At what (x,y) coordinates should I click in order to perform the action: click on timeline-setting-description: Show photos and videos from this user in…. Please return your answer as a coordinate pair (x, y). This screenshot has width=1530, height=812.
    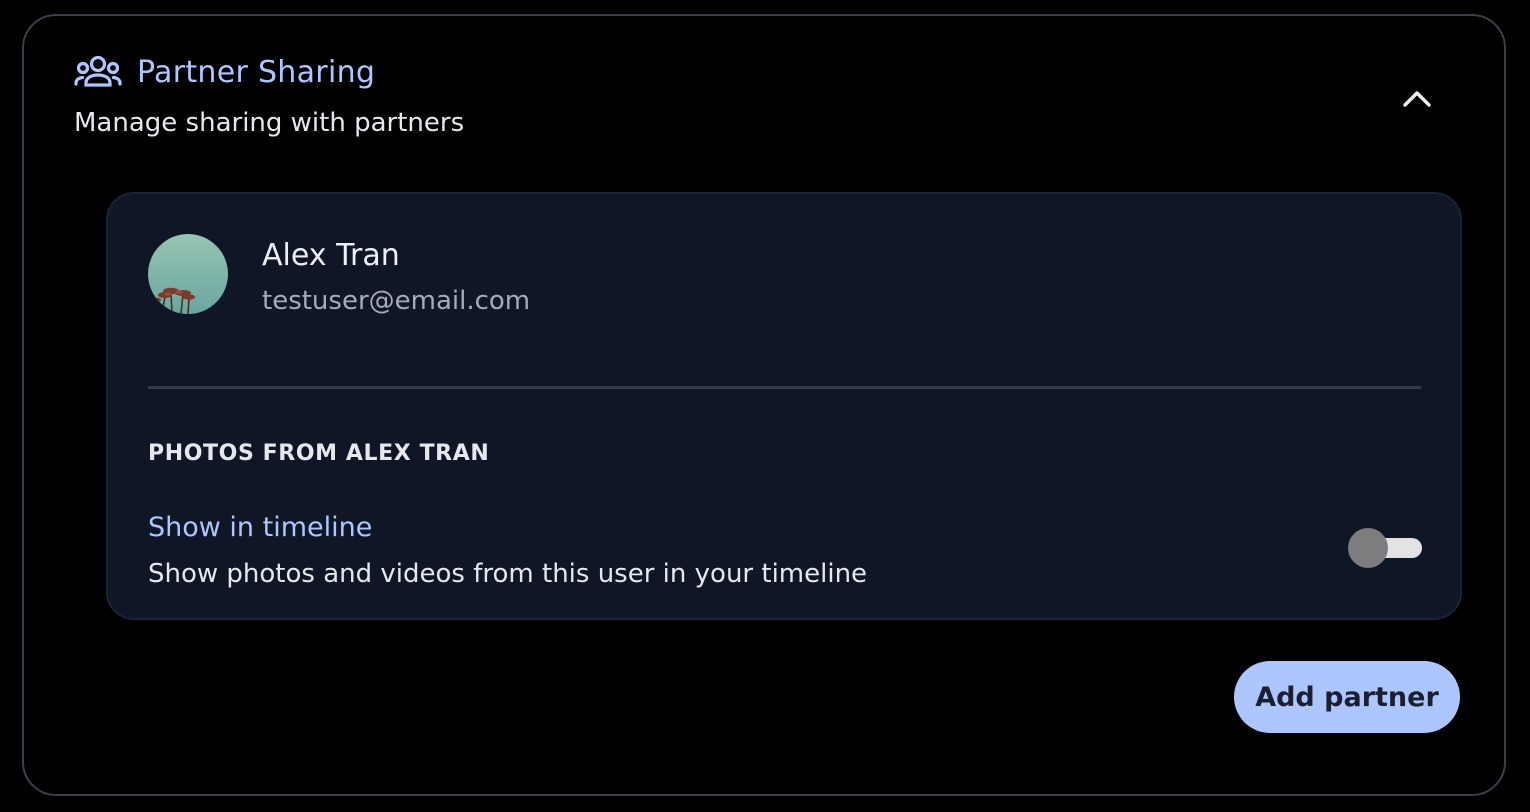
    Looking at the image, I should click on (508, 574).